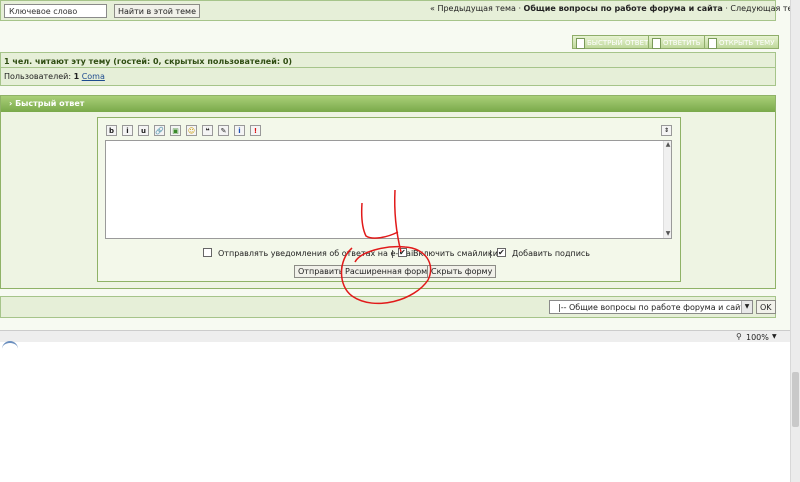 This screenshot has height=482, width=800. I want to click on red-annotation, so click(386, 247).